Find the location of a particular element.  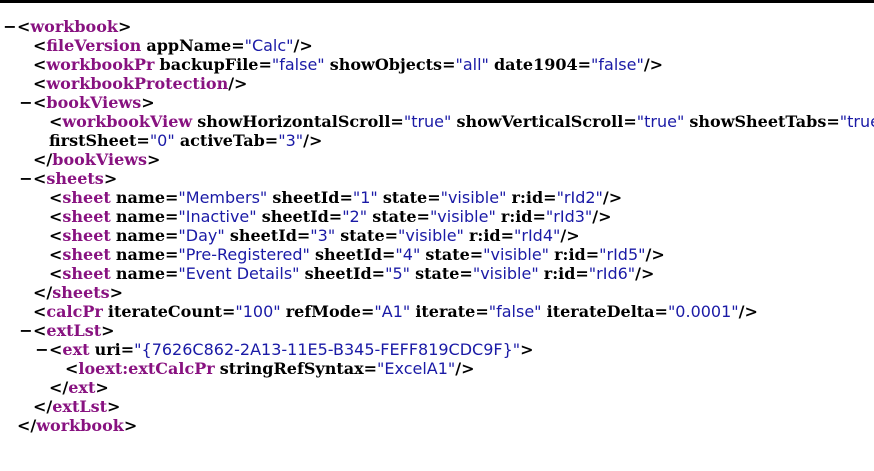

xml-attribute-value: "rId2" is located at coordinates (579, 197).